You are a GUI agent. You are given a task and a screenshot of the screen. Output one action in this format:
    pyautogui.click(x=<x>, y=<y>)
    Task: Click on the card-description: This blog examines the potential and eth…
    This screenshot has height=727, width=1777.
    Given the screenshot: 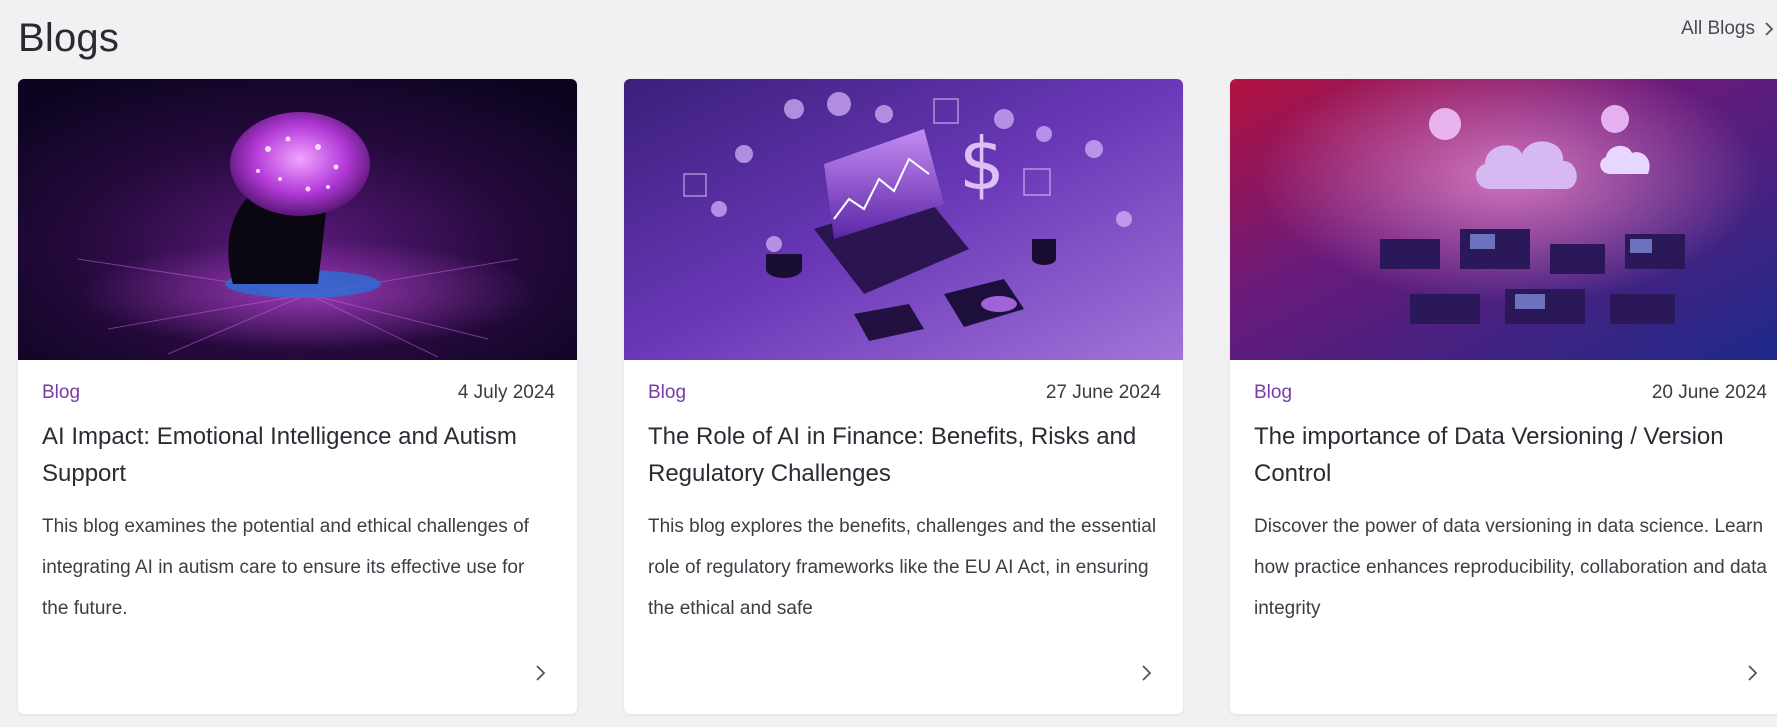 What is the action you would take?
    pyautogui.click(x=285, y=567)
    